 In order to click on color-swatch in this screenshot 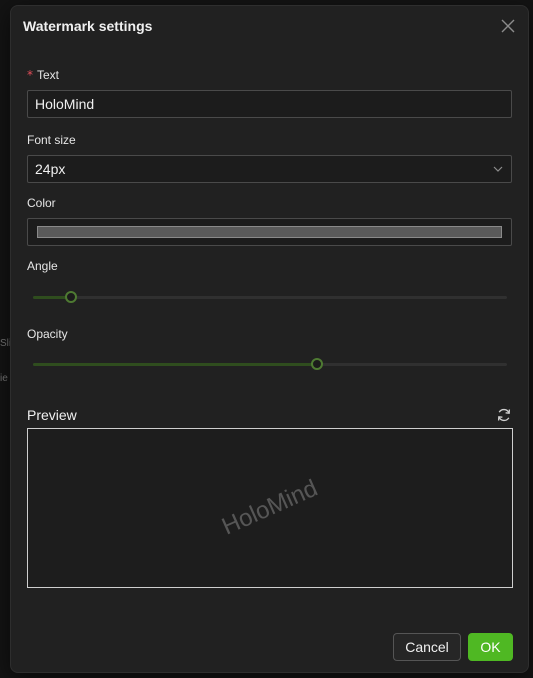, I will do `click(269, 232)`.